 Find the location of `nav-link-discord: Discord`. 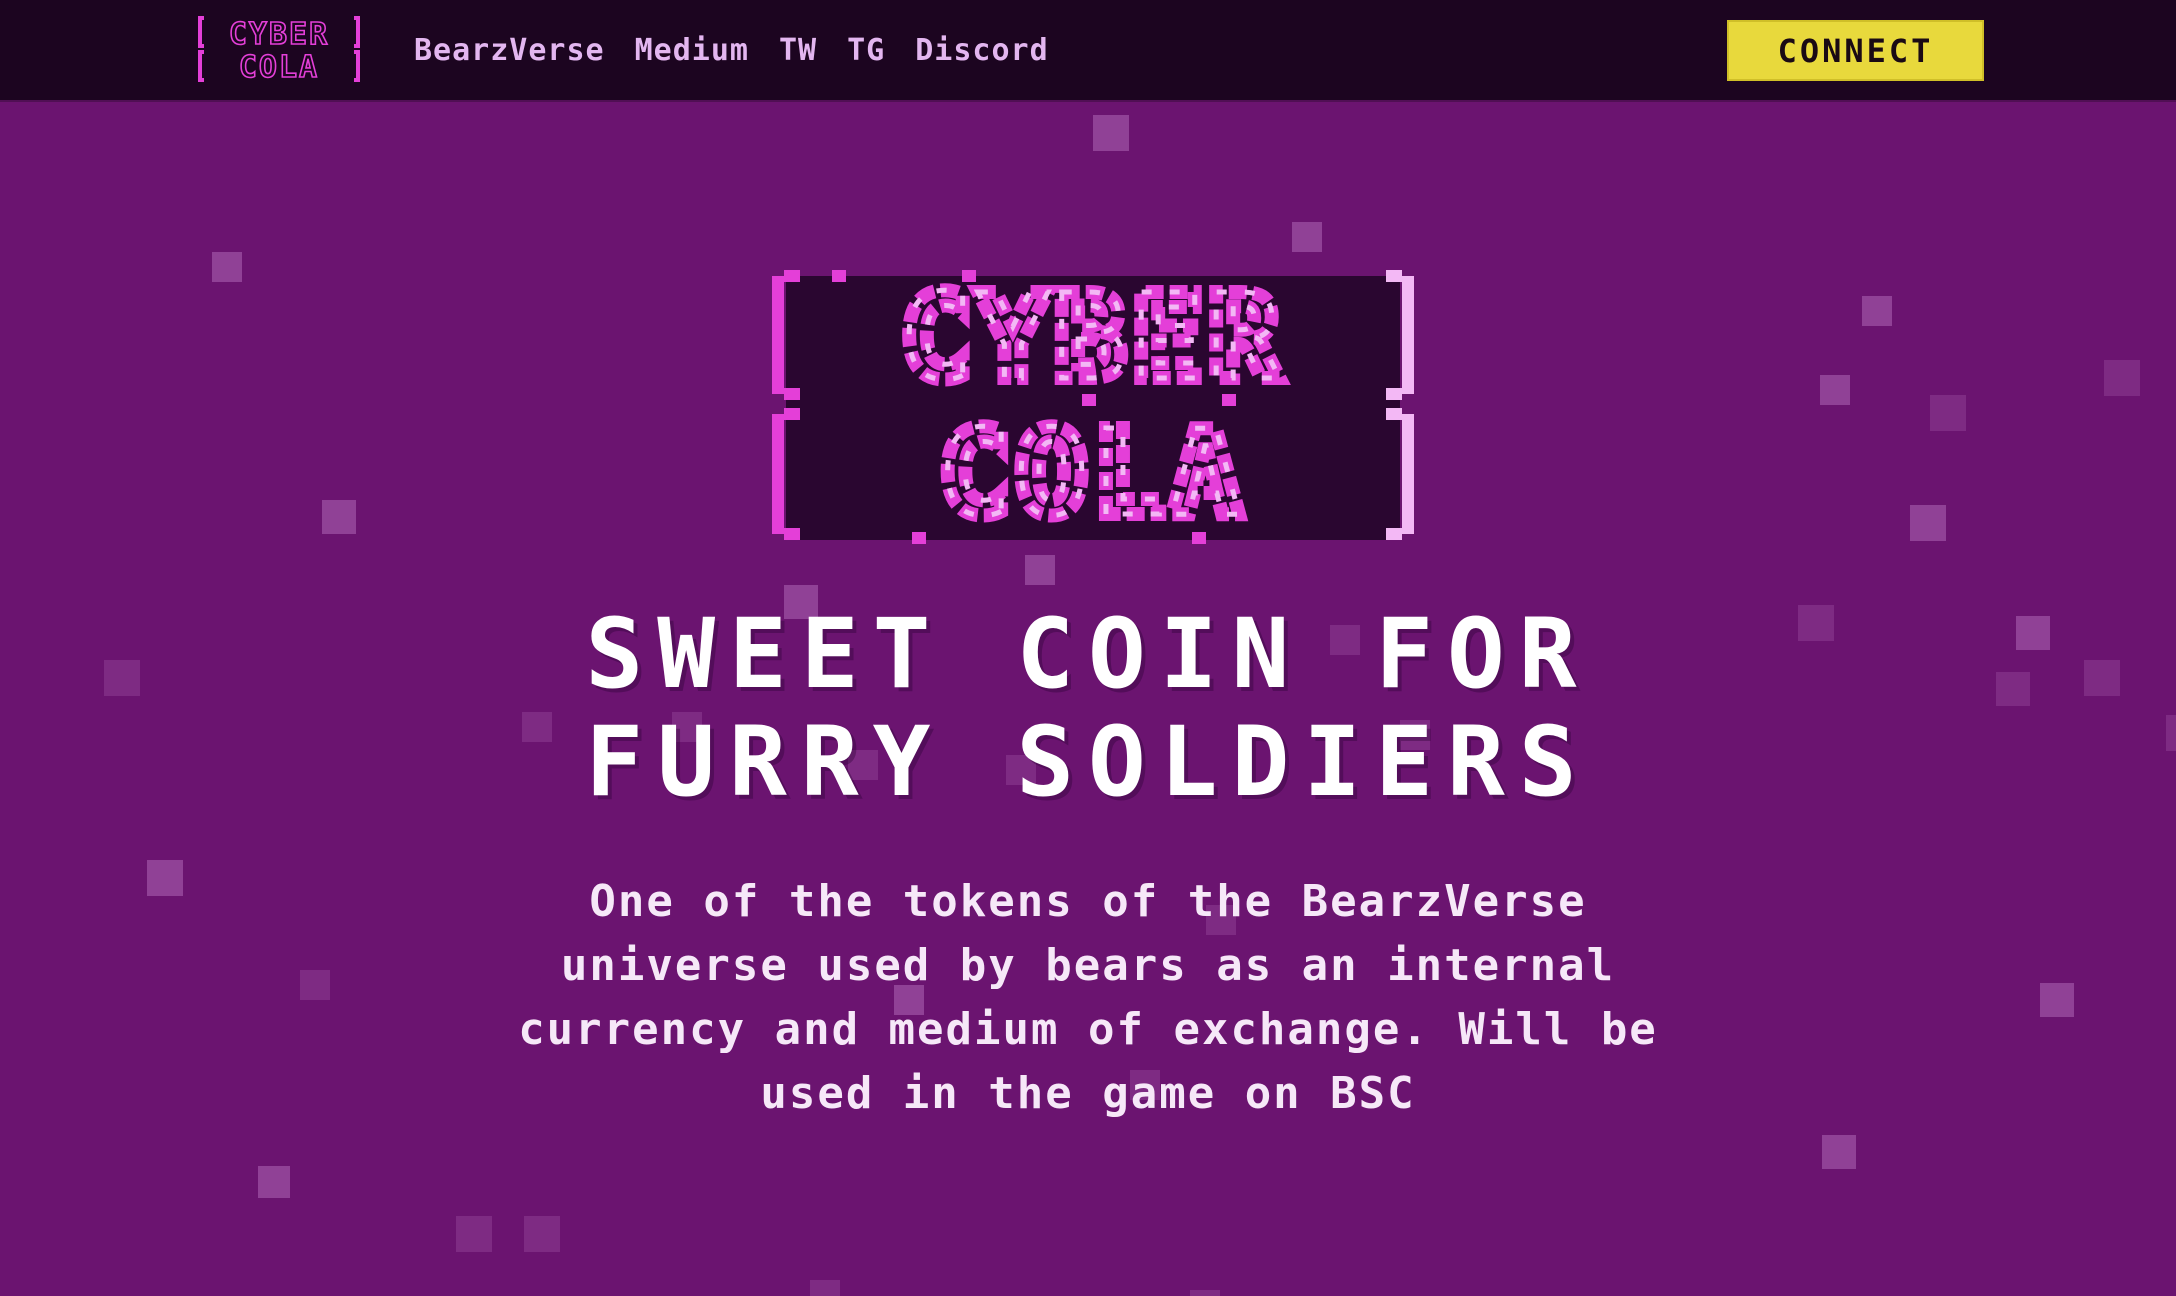

nav-link-discord: Discord is located at coordinates (981, 50).